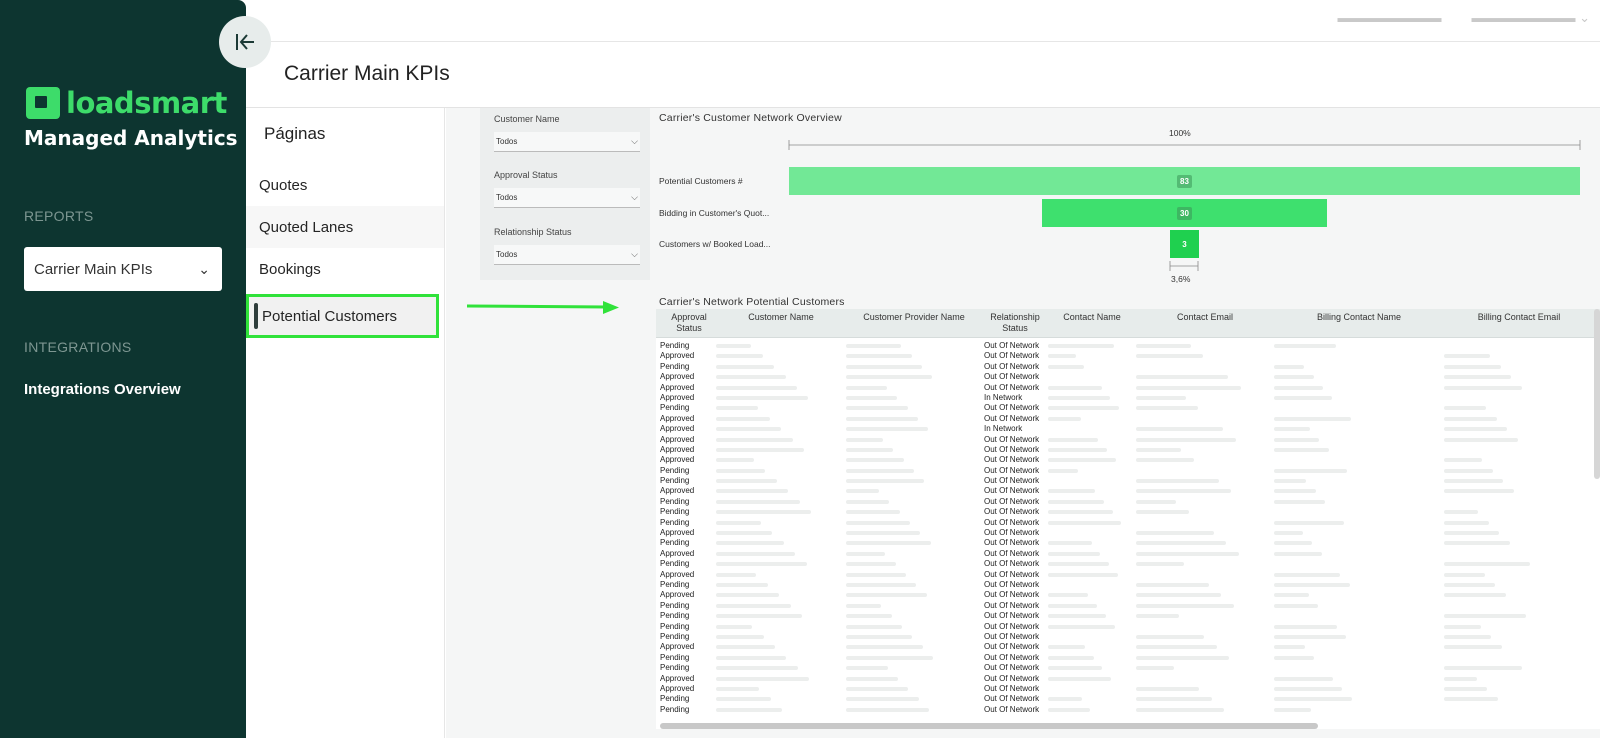 The image size is (1600, 738). I want to click on page-item-quoted-lanes: Quoted Lanes, so click(345, 227).